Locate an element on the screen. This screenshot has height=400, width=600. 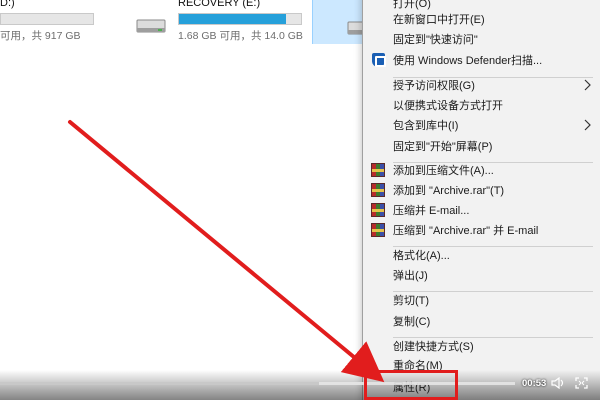
menu-item-label: 固定到"快速访问" is located at coordinates (435, 40).